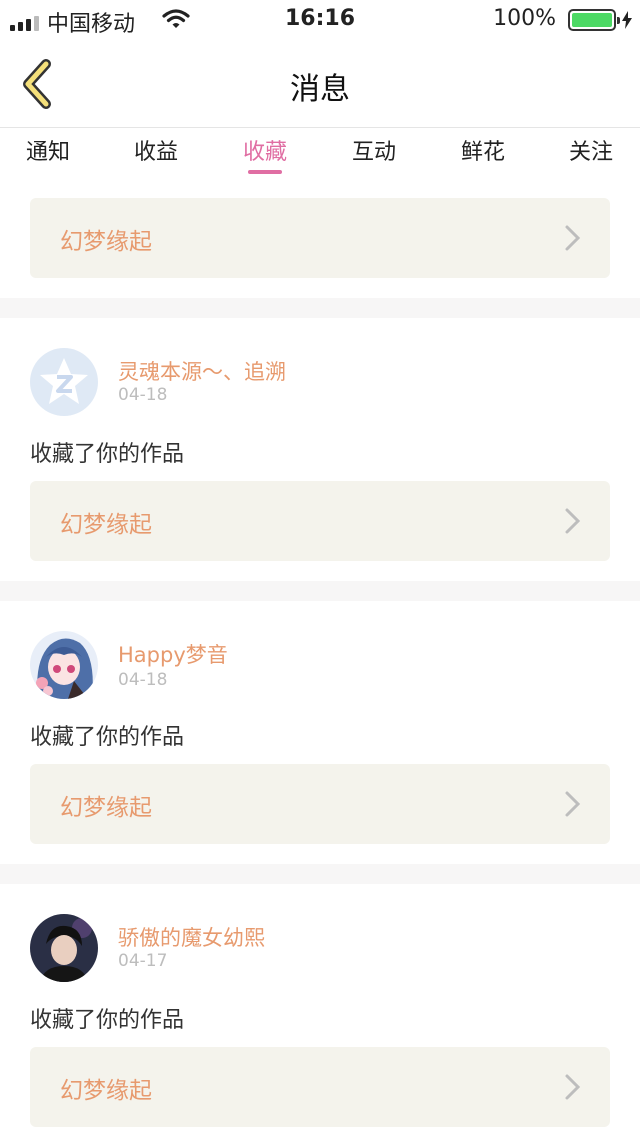 This screenshot has height=1136, width=640. I want to click on anime-girl-avatar-icon, so click(64, 665).